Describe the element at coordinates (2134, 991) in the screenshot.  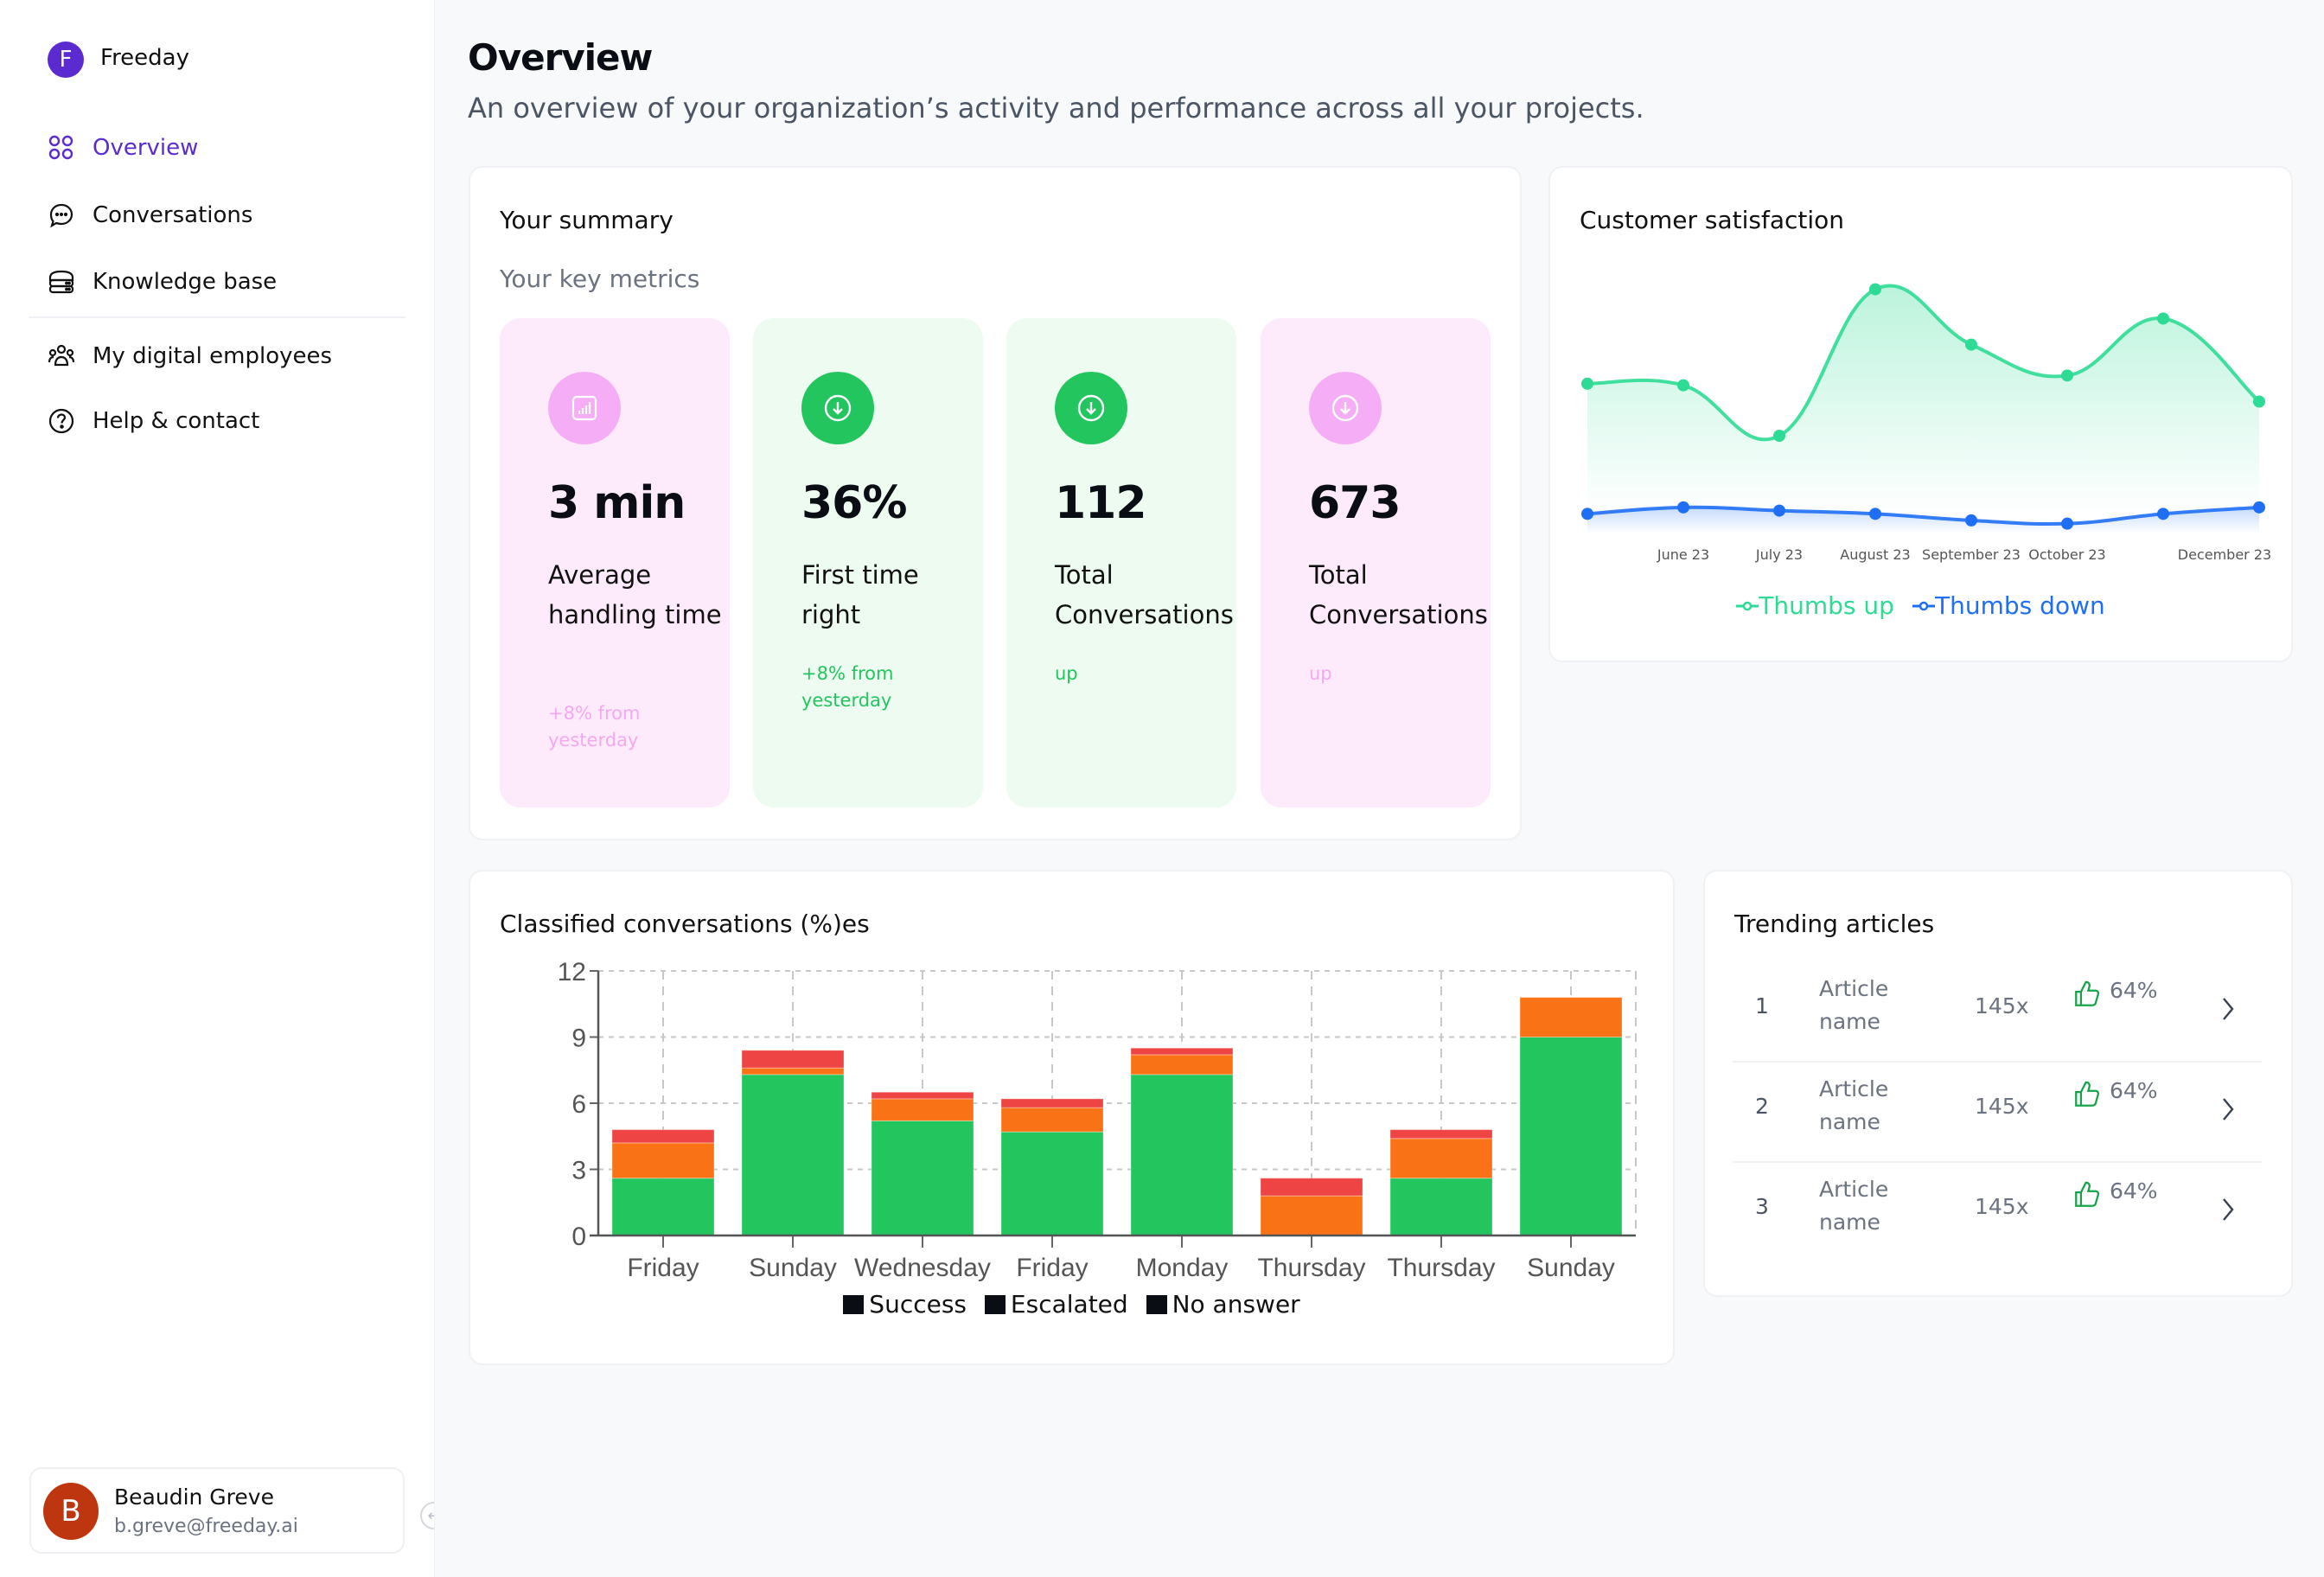
I see `article-rating: 64%` at that location.